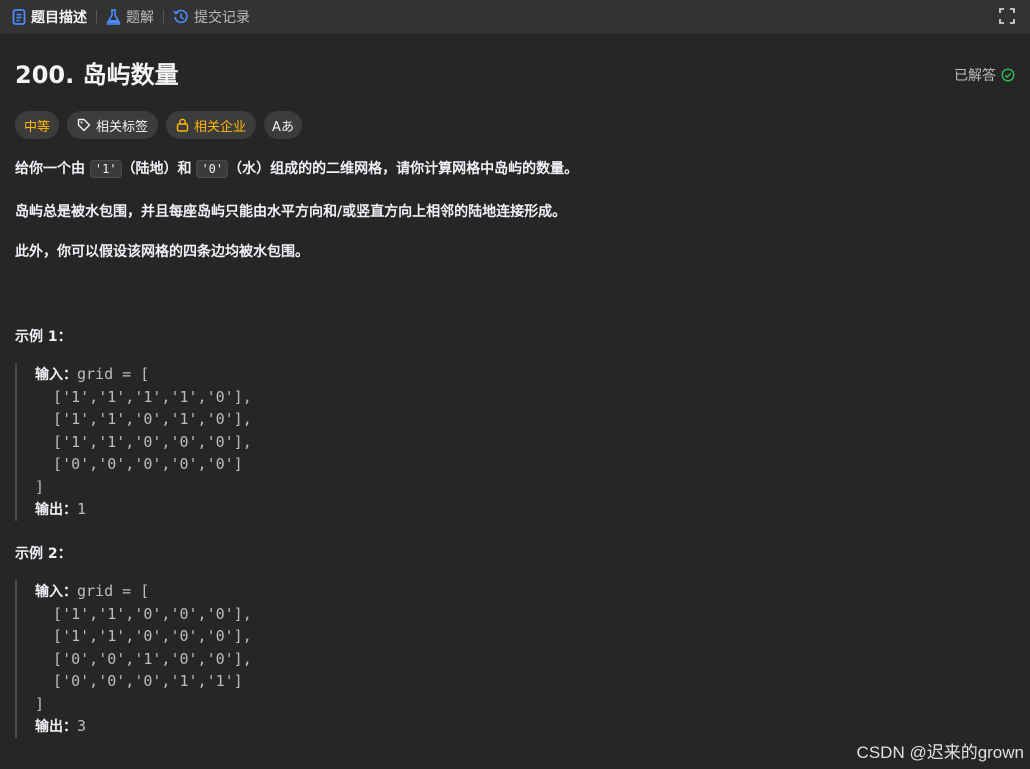  I want to click on translate-button: Aあ, so click(283, 125).